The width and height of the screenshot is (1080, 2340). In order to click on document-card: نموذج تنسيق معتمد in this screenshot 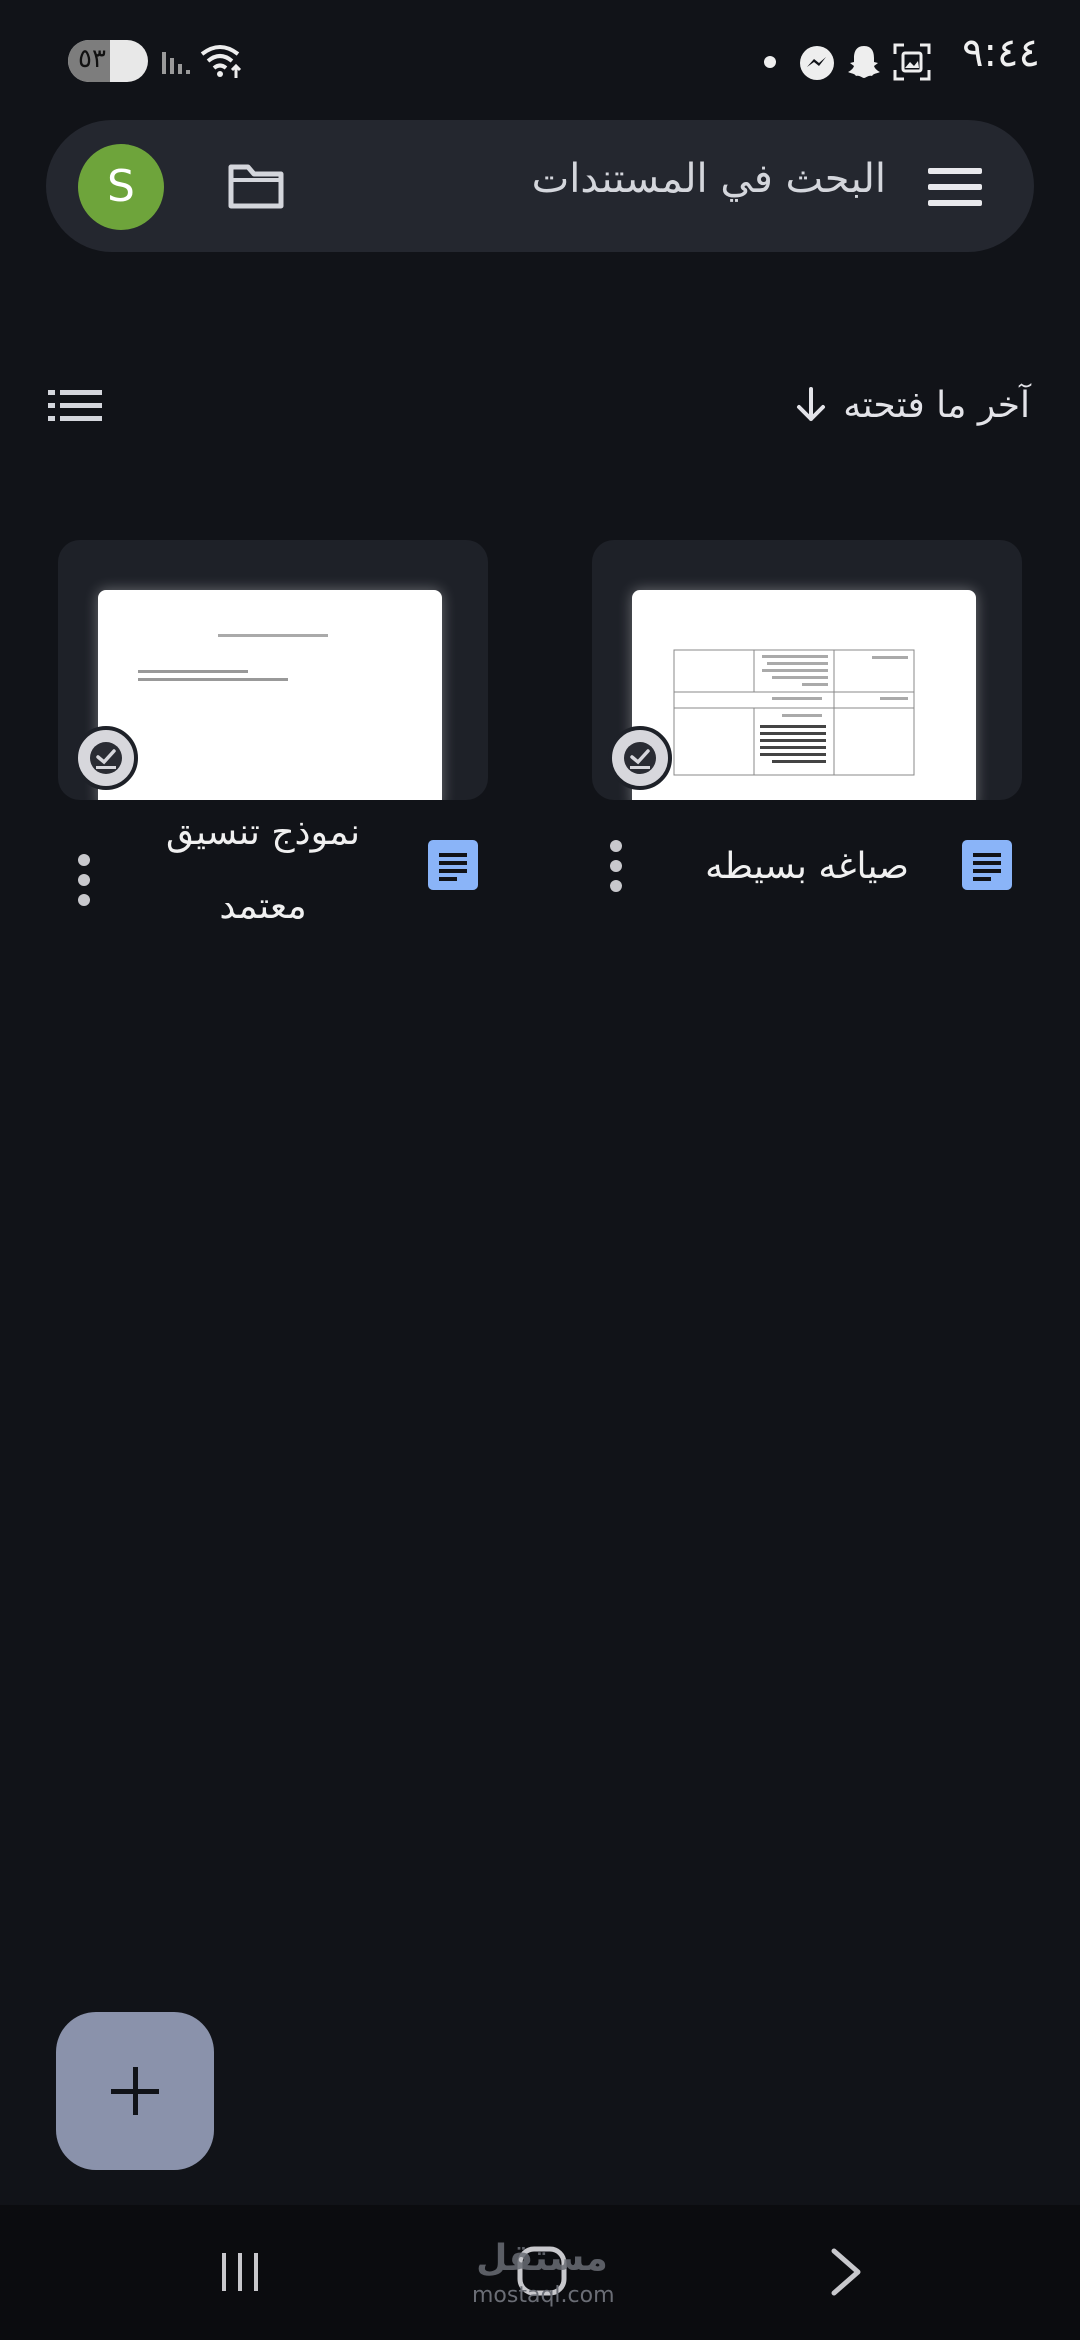, I will do `click(273, 733)`.